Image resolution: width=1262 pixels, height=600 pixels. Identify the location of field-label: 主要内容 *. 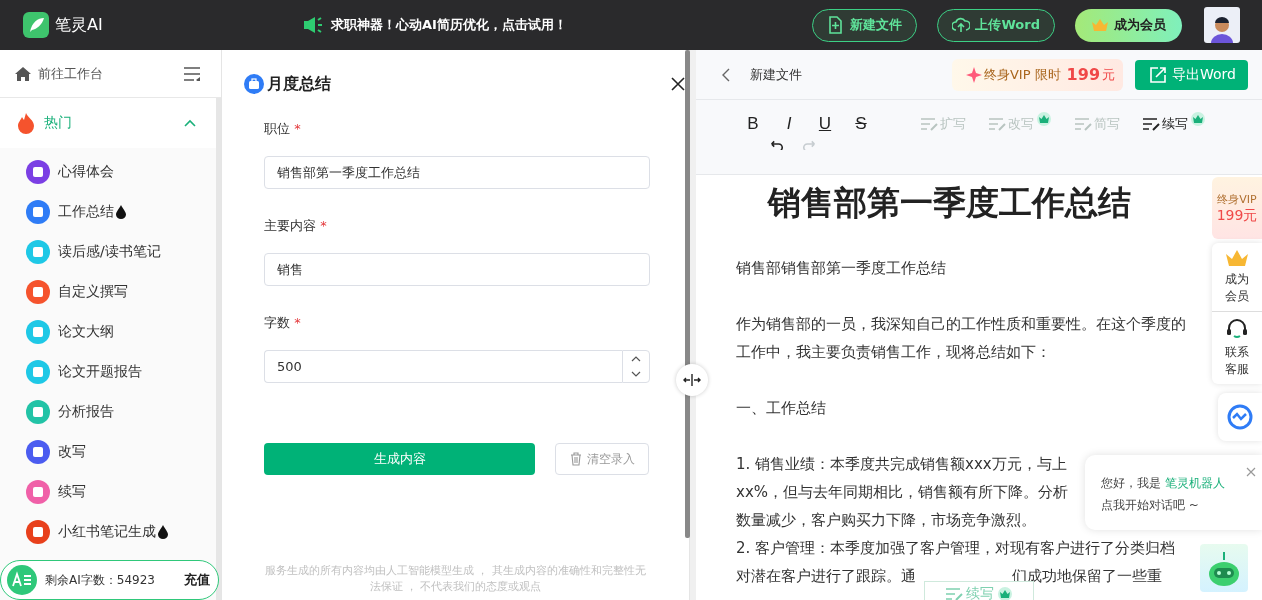
(296, 226).